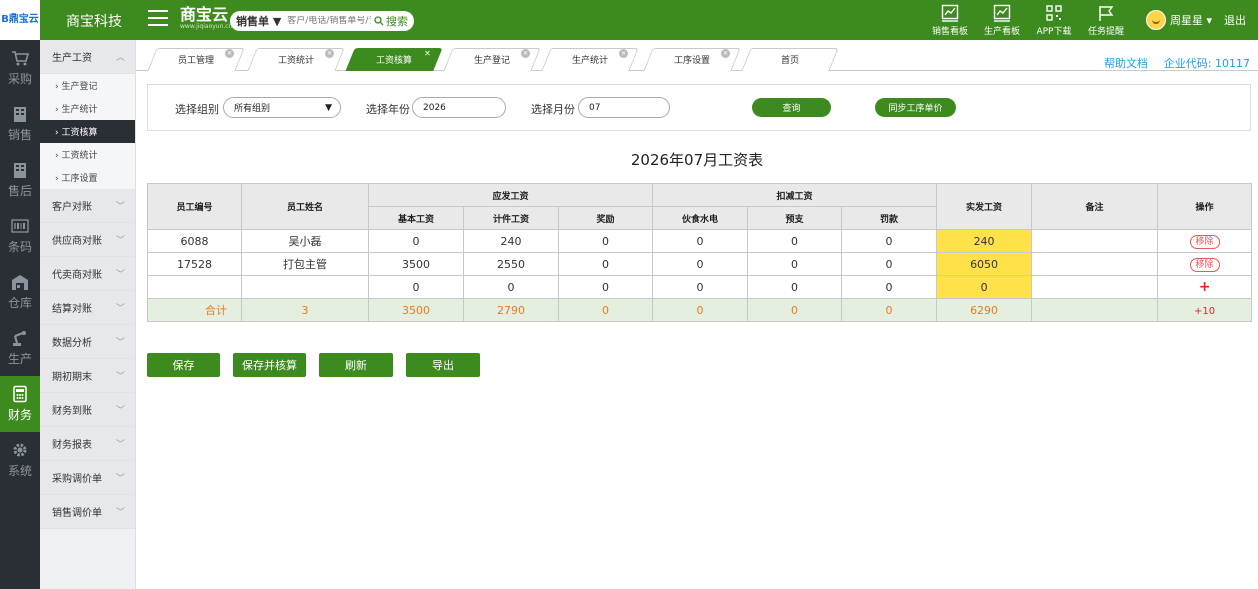  Describe the element at coordinates (553, 109) in the screenshot. I see `month-label: 选择月份` at that location.